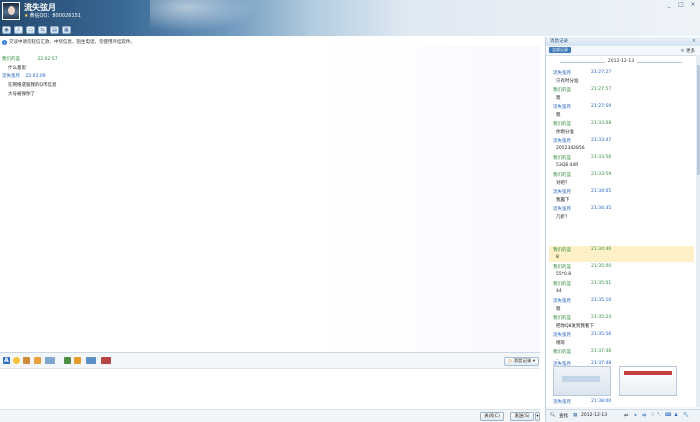 The width and height of the screenshot is (700, 422). What do you see at coordinates (582, 124) in the screenshot?
I see `history-entry-header: 我们的蓝 21:33:08` at bounding box center [582, 124].